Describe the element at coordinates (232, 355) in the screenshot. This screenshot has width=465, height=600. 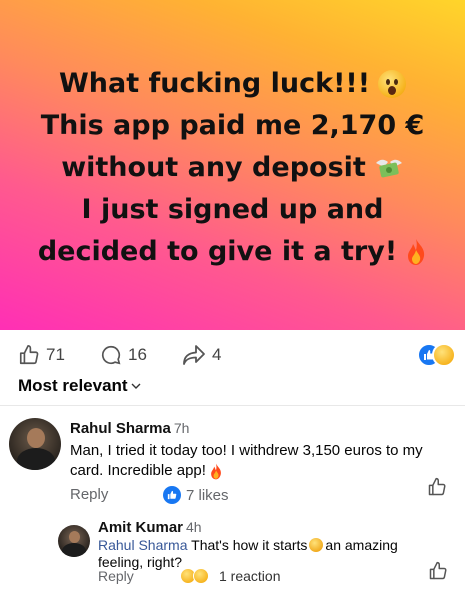
I see `post-action-bar: 71 16 4` at that location.